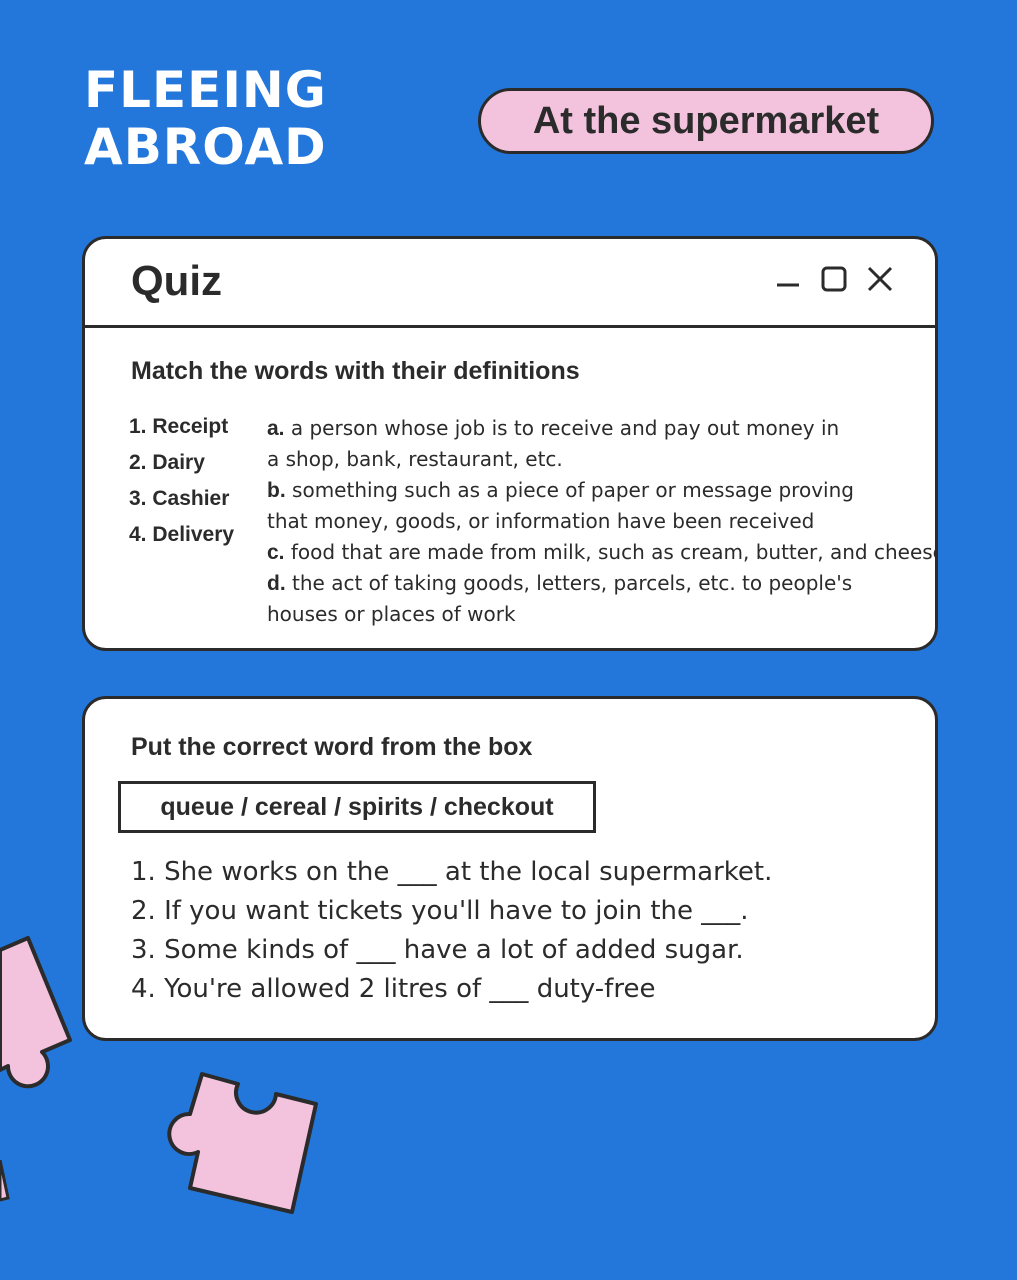  Describe the element at coordinates (276, 428) in the screenshot. I see `definition-letter: a.` at that location.